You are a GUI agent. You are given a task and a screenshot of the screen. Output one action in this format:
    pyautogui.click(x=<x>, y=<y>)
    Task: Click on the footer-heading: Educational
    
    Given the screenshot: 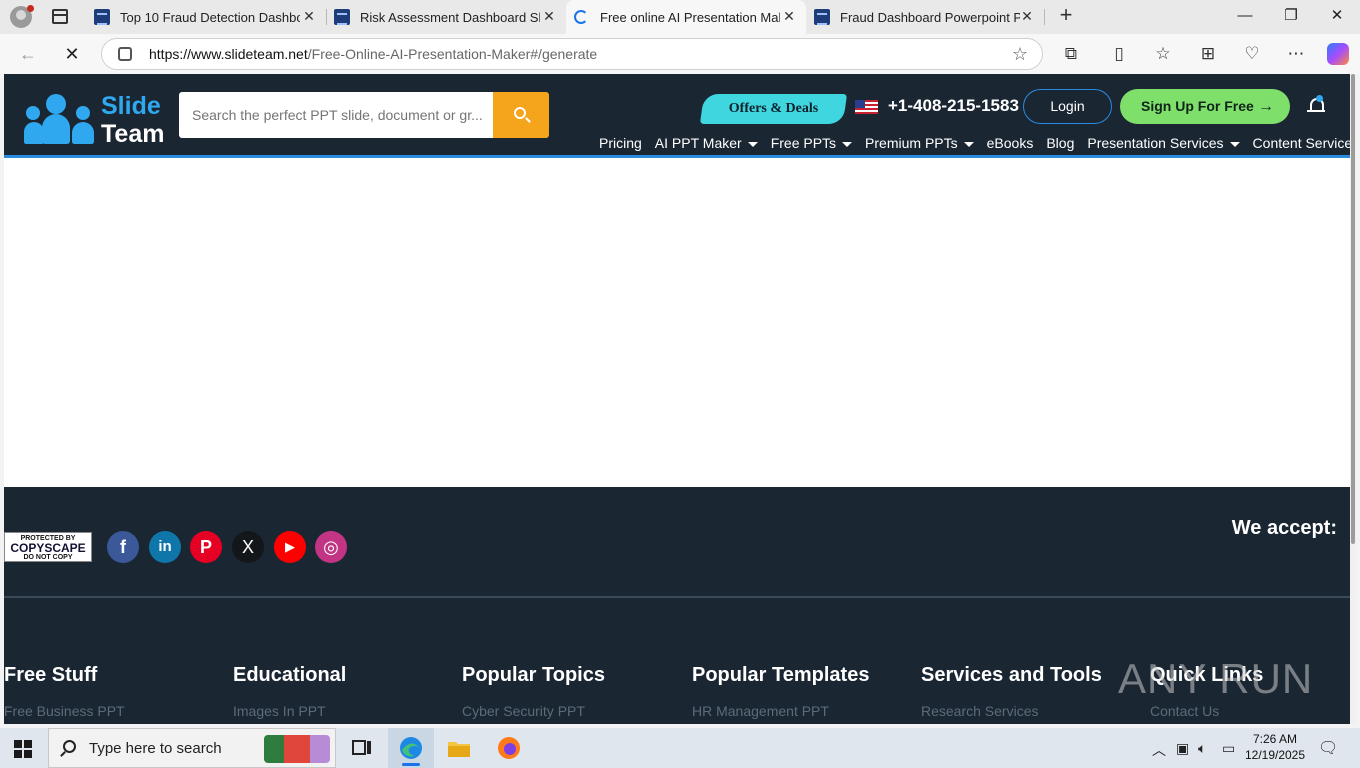 What is the action you would take?
    pyautogui.click(x=290, y=675)
    